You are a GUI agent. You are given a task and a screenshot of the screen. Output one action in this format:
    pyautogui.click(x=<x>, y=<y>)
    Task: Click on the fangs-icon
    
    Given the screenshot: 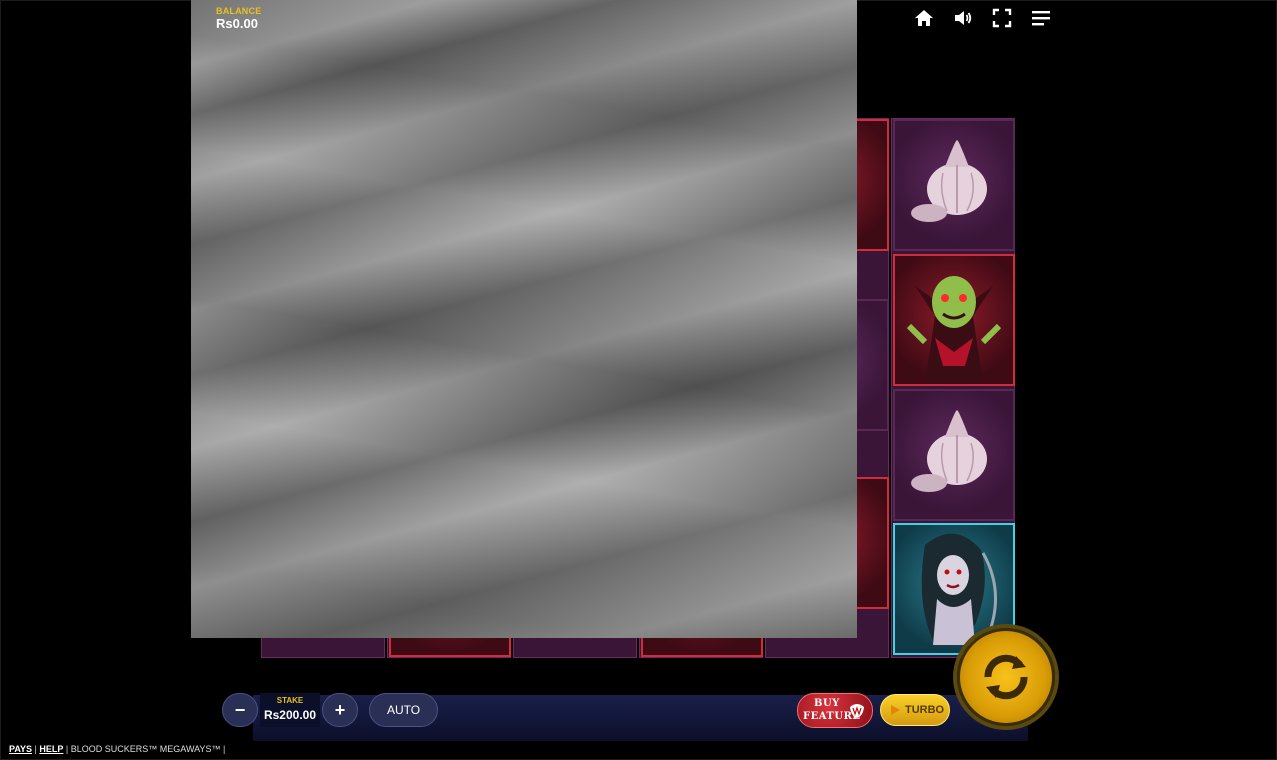 What is the action you would take?
    pyautogui.click(x=857, y=711)
    